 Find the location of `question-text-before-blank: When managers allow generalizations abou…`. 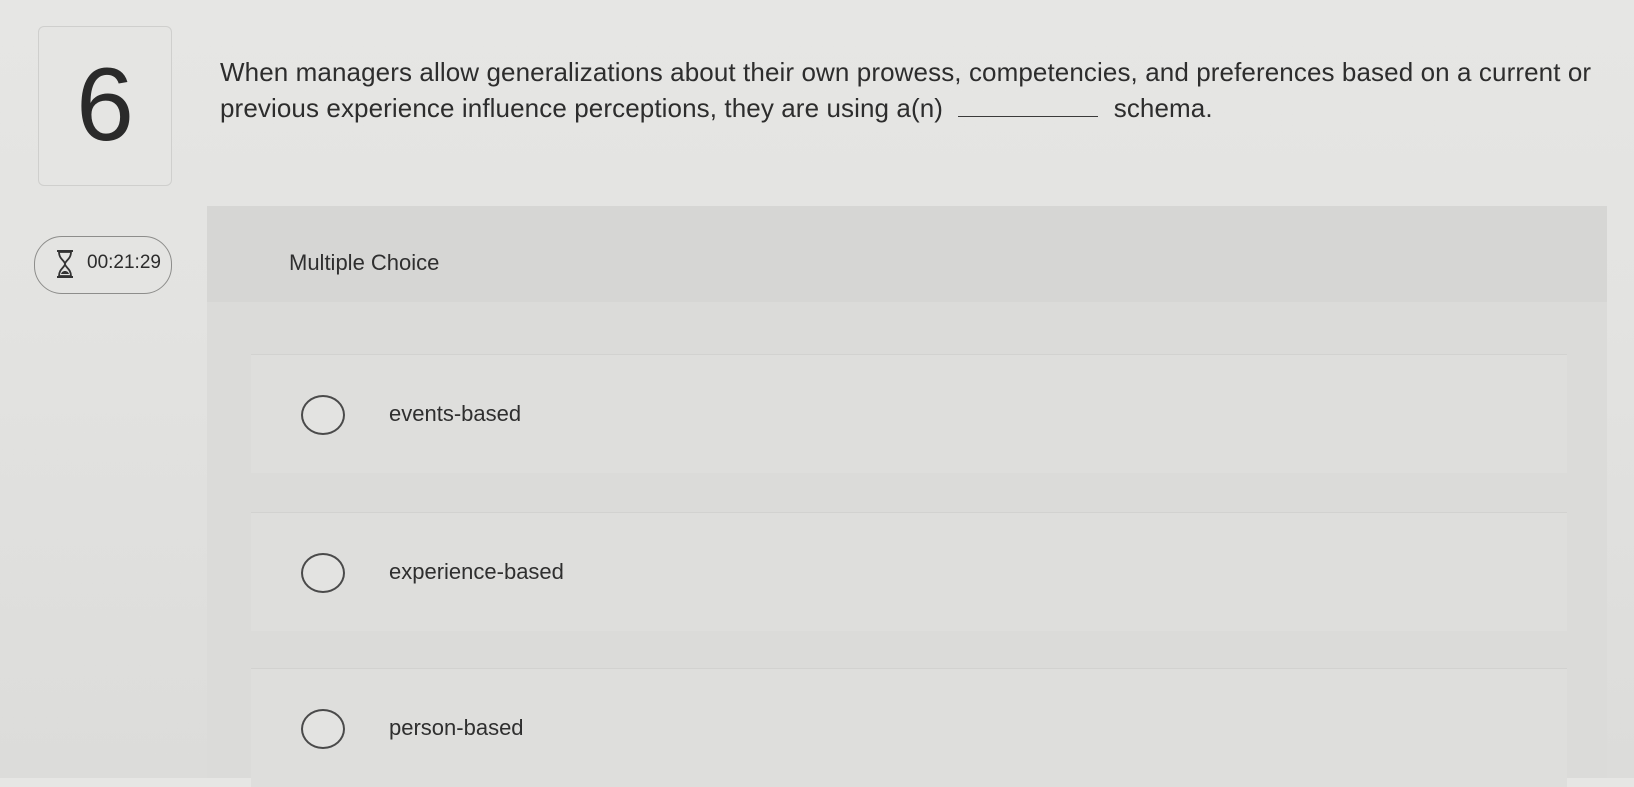

question-text-before-blank: When managers allow generalizations abou… is located at coordinates (906, 90).